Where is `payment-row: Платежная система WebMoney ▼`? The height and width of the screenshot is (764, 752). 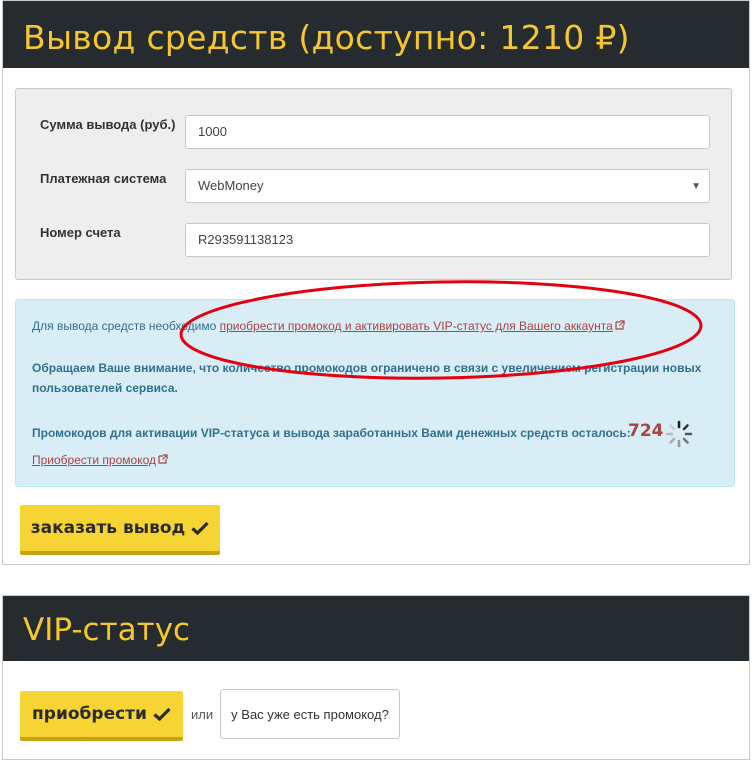
payment-row: Платежная система WebMoney ▼ is located at coordinates (375, 186).